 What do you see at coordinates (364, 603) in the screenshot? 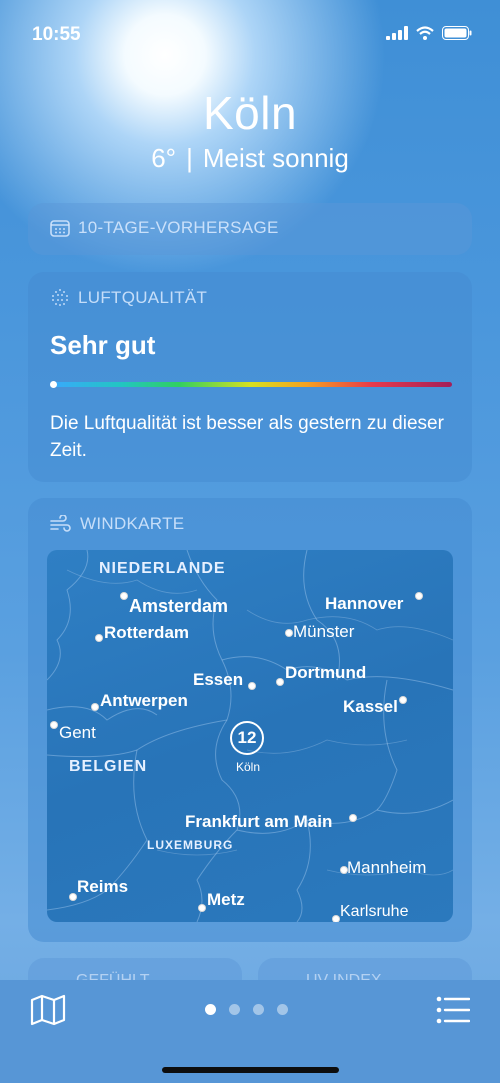
I see `map-label-hannover: Hannover` at bounding box center [364, 603].